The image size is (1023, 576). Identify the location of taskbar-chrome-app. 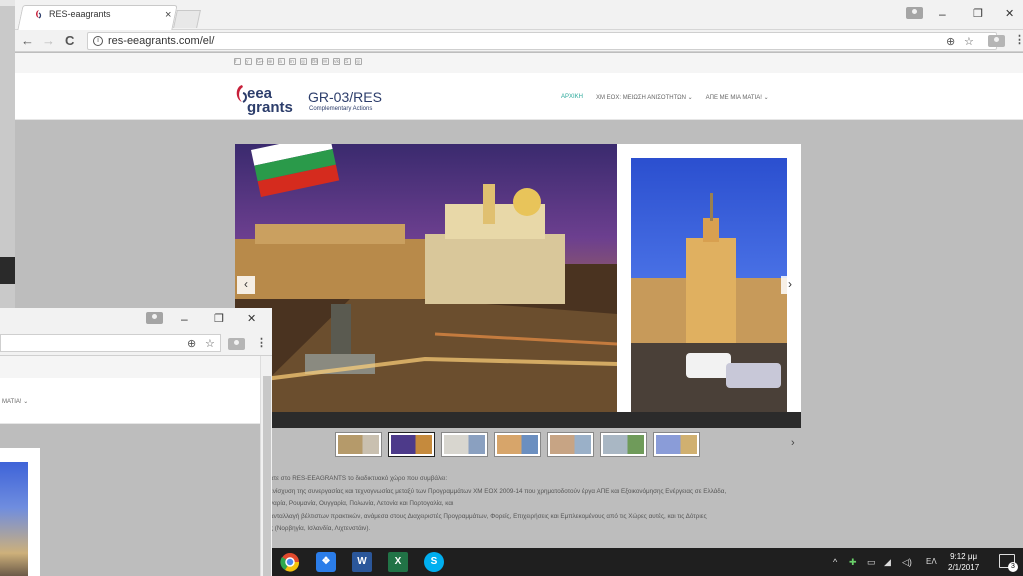
(290, 562).